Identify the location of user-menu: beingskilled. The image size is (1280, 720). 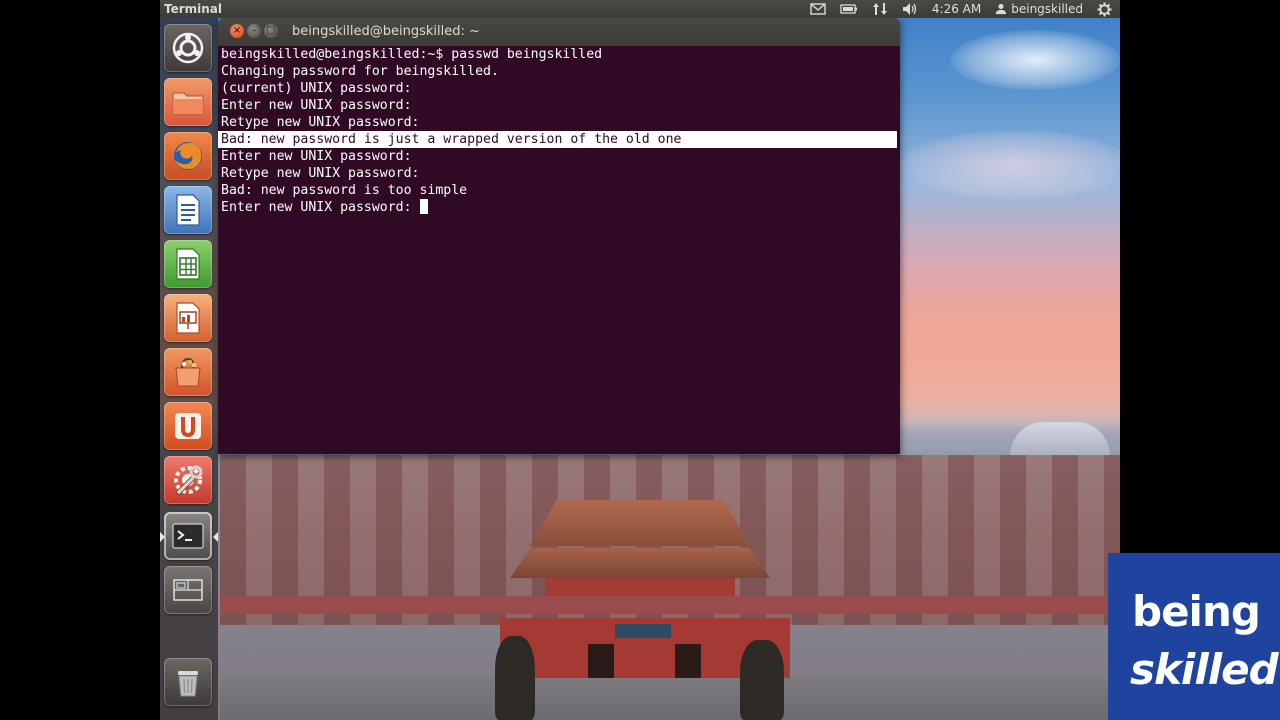
(1039, 9).